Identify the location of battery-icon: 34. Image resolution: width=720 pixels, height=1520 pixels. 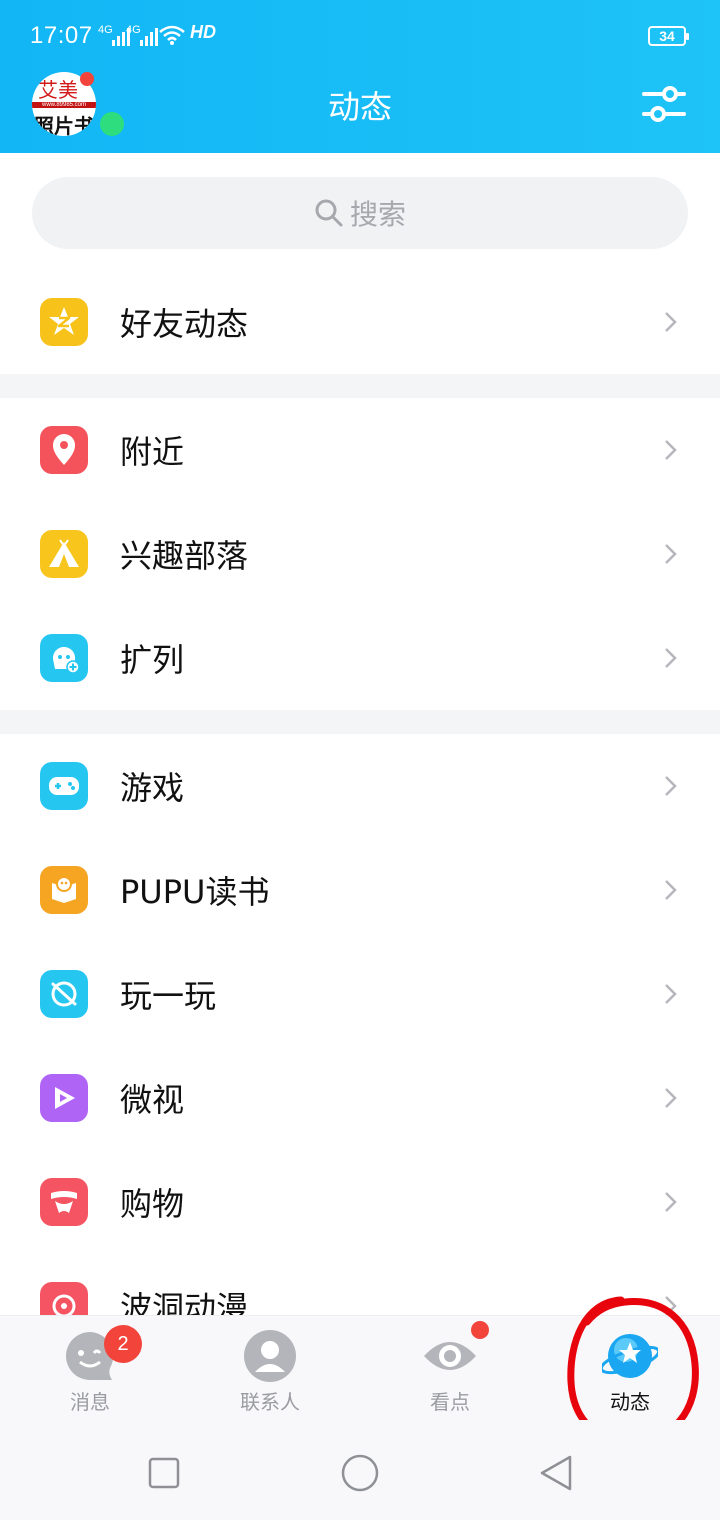
(668, 36).